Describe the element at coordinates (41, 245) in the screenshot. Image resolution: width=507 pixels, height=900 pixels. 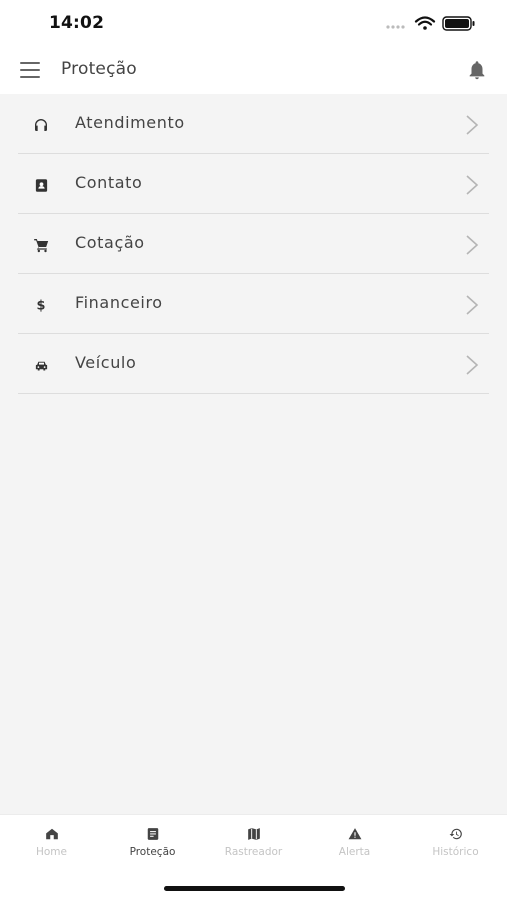
I see `cart-icon` at that location.